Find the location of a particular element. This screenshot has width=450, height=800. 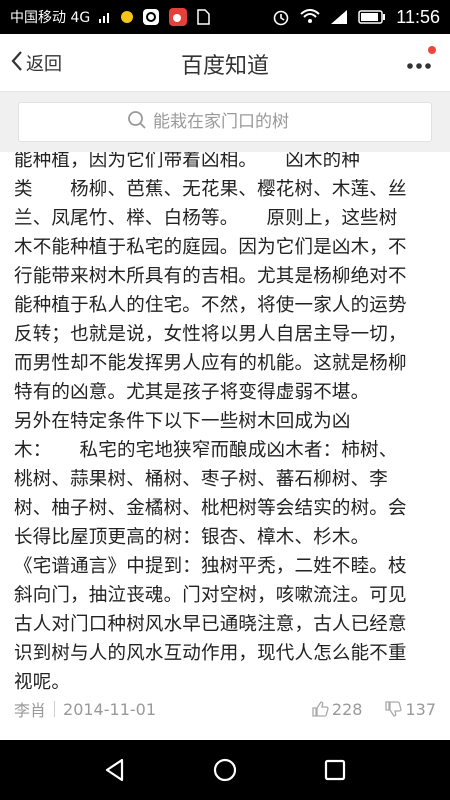

answer-line: 桃树、蒜果树、桶树、枣子树、蕃石柳树、李 is located at coordinates (201, 479).